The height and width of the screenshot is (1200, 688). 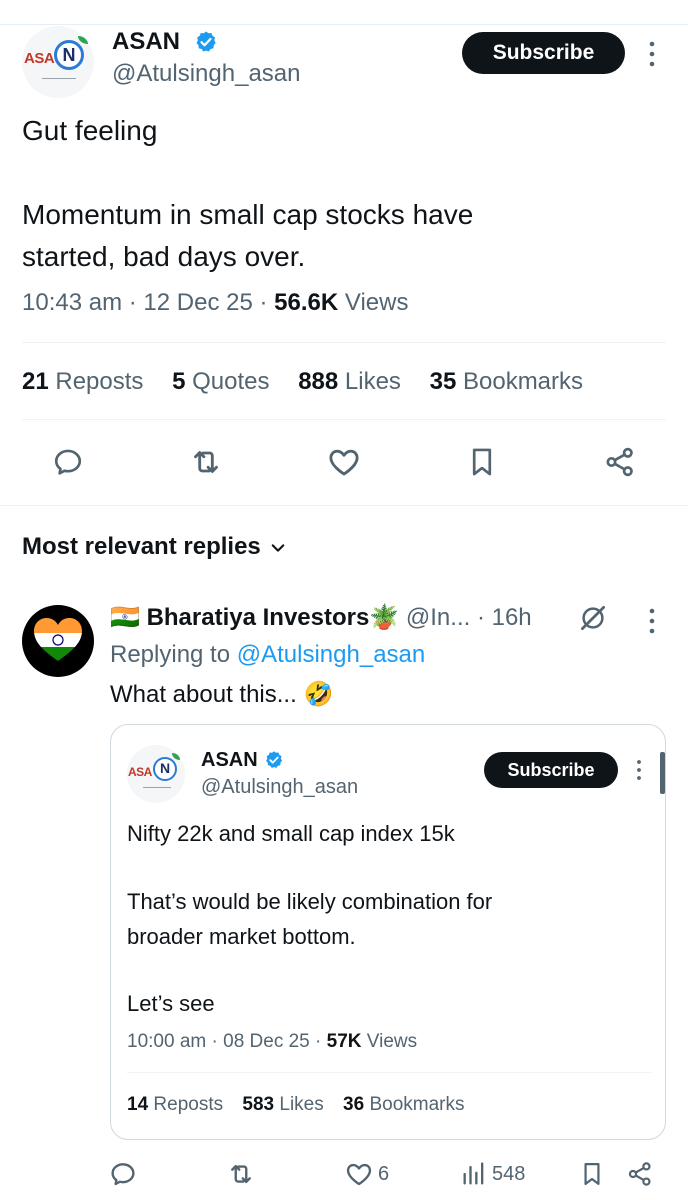 I want to click on top-divider, so click(x=344, y=24).